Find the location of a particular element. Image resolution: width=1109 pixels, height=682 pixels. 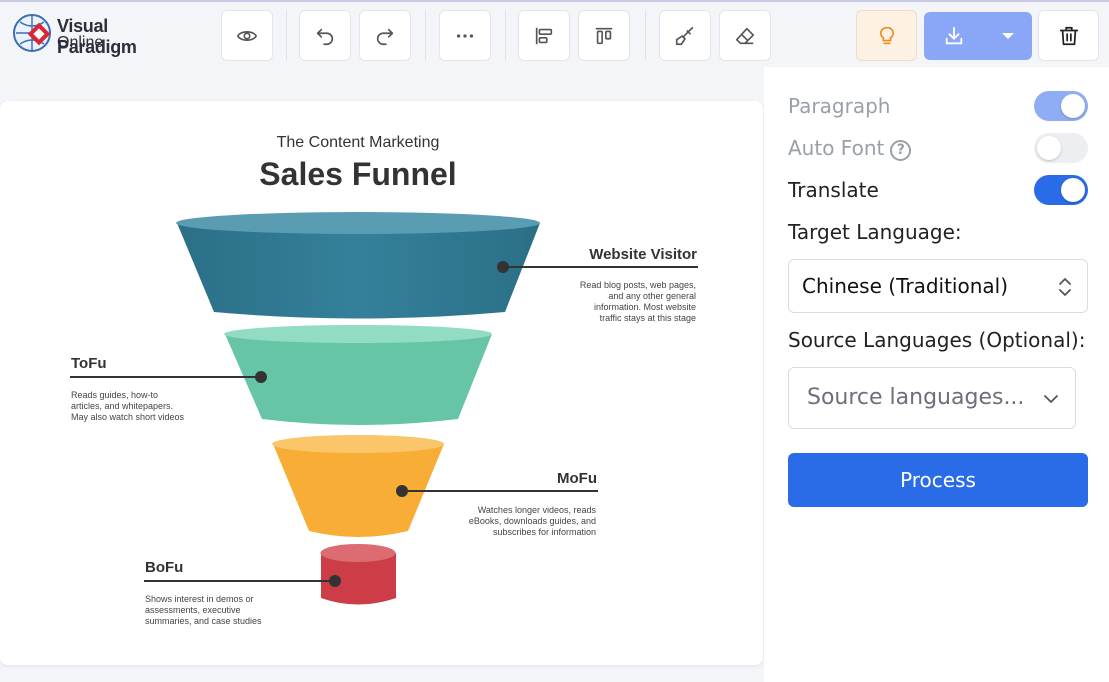

app-logo: Visual Paradigm Online is located at coordinates (102, 35).